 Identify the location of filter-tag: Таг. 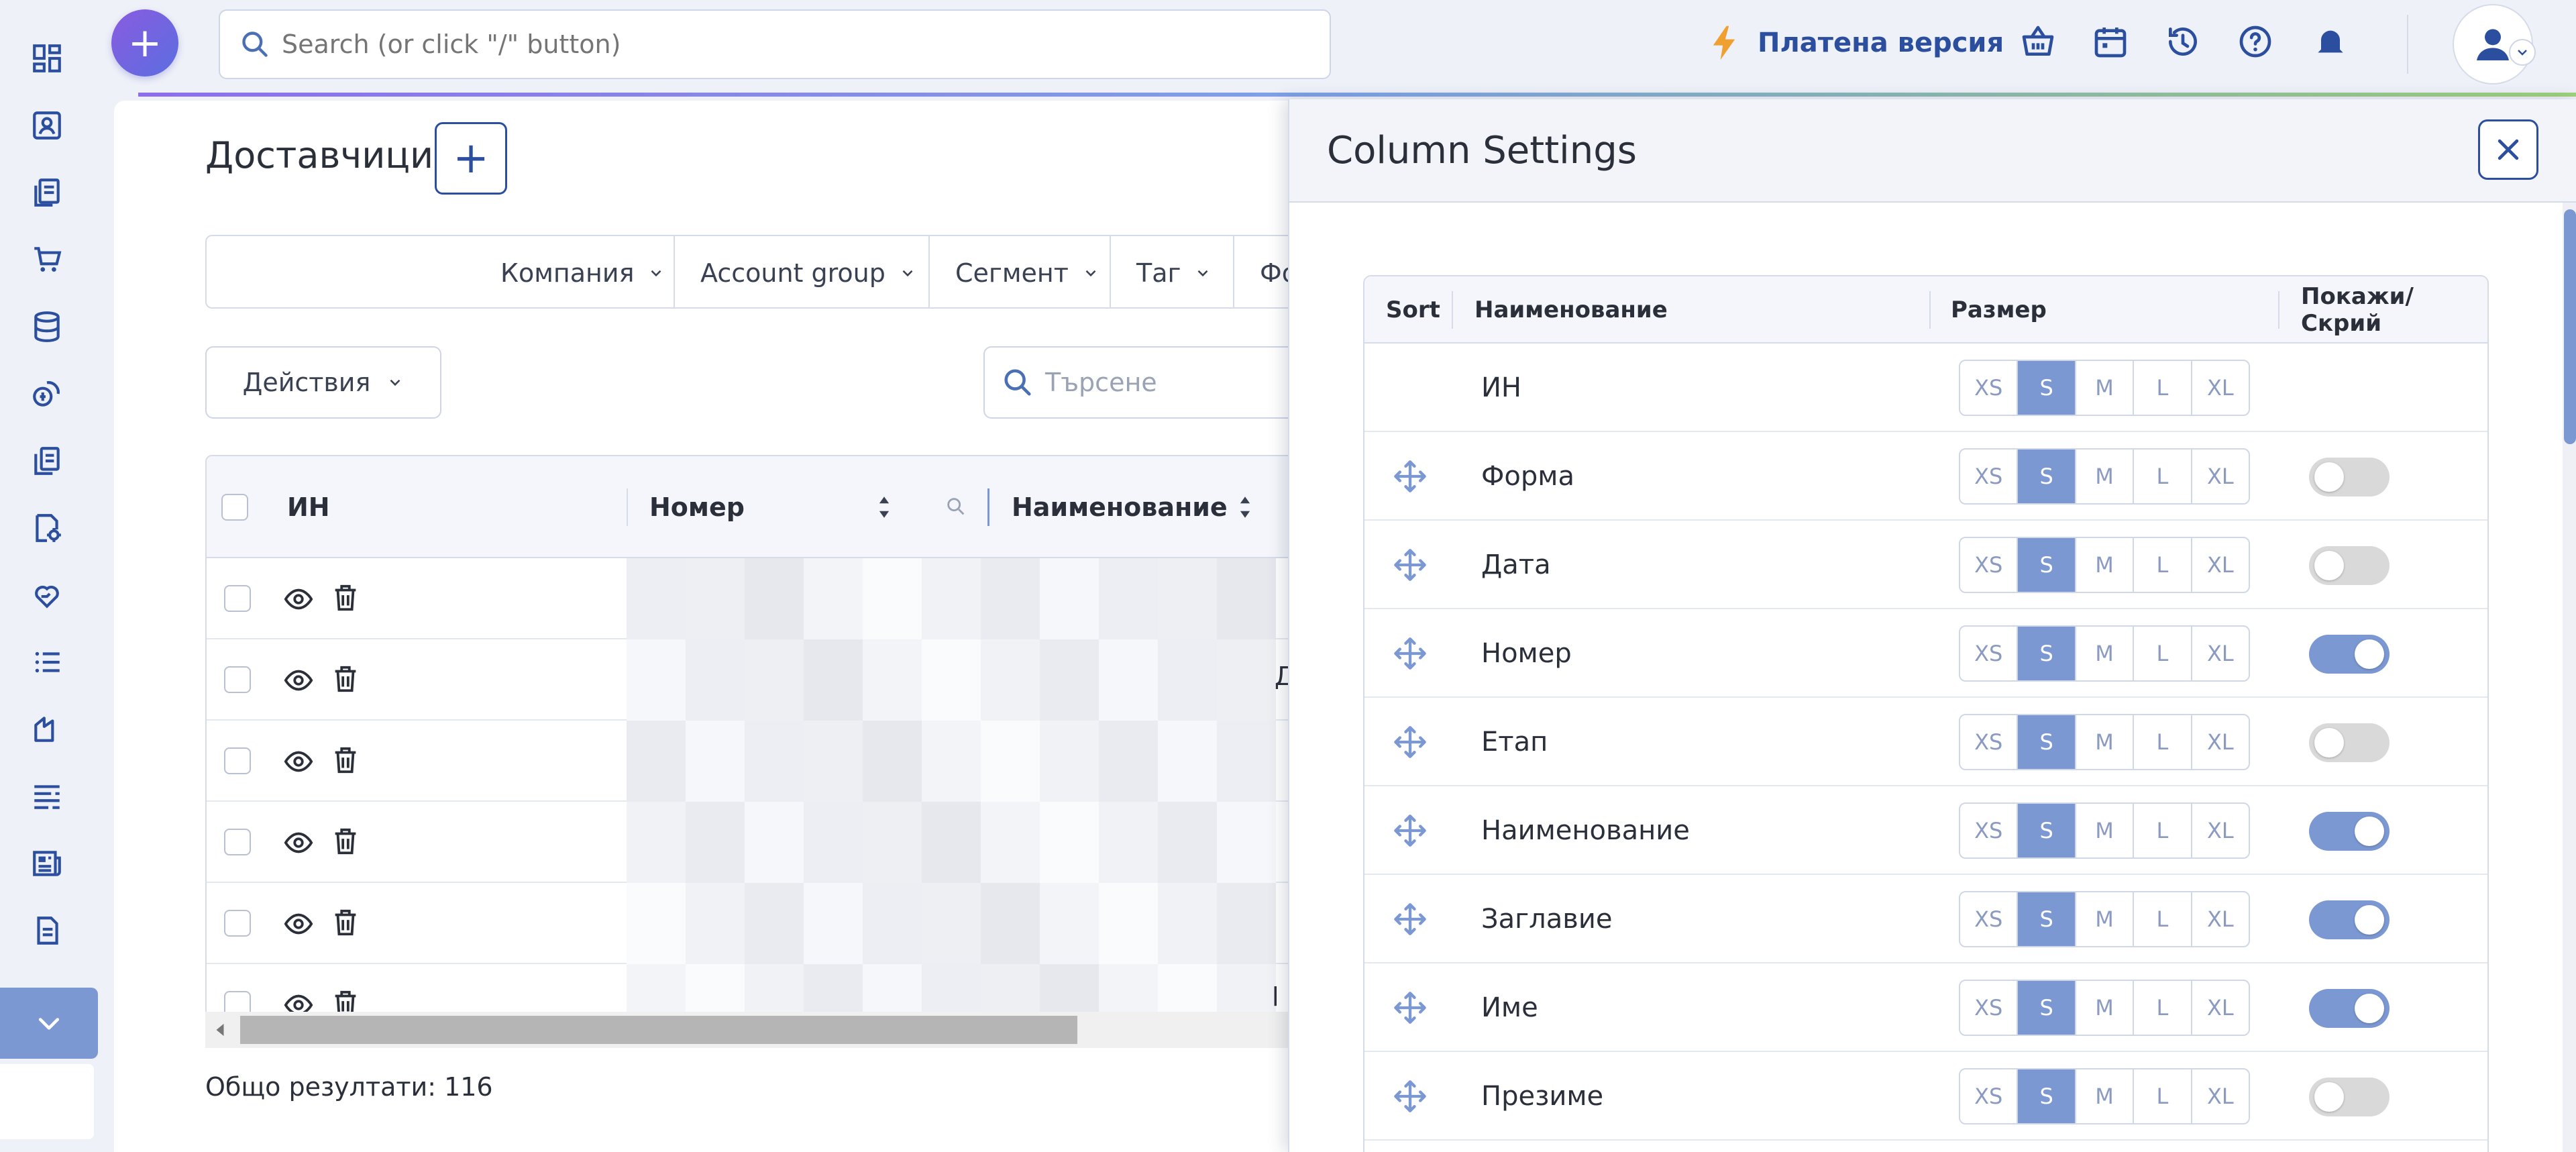
(1173, 271).